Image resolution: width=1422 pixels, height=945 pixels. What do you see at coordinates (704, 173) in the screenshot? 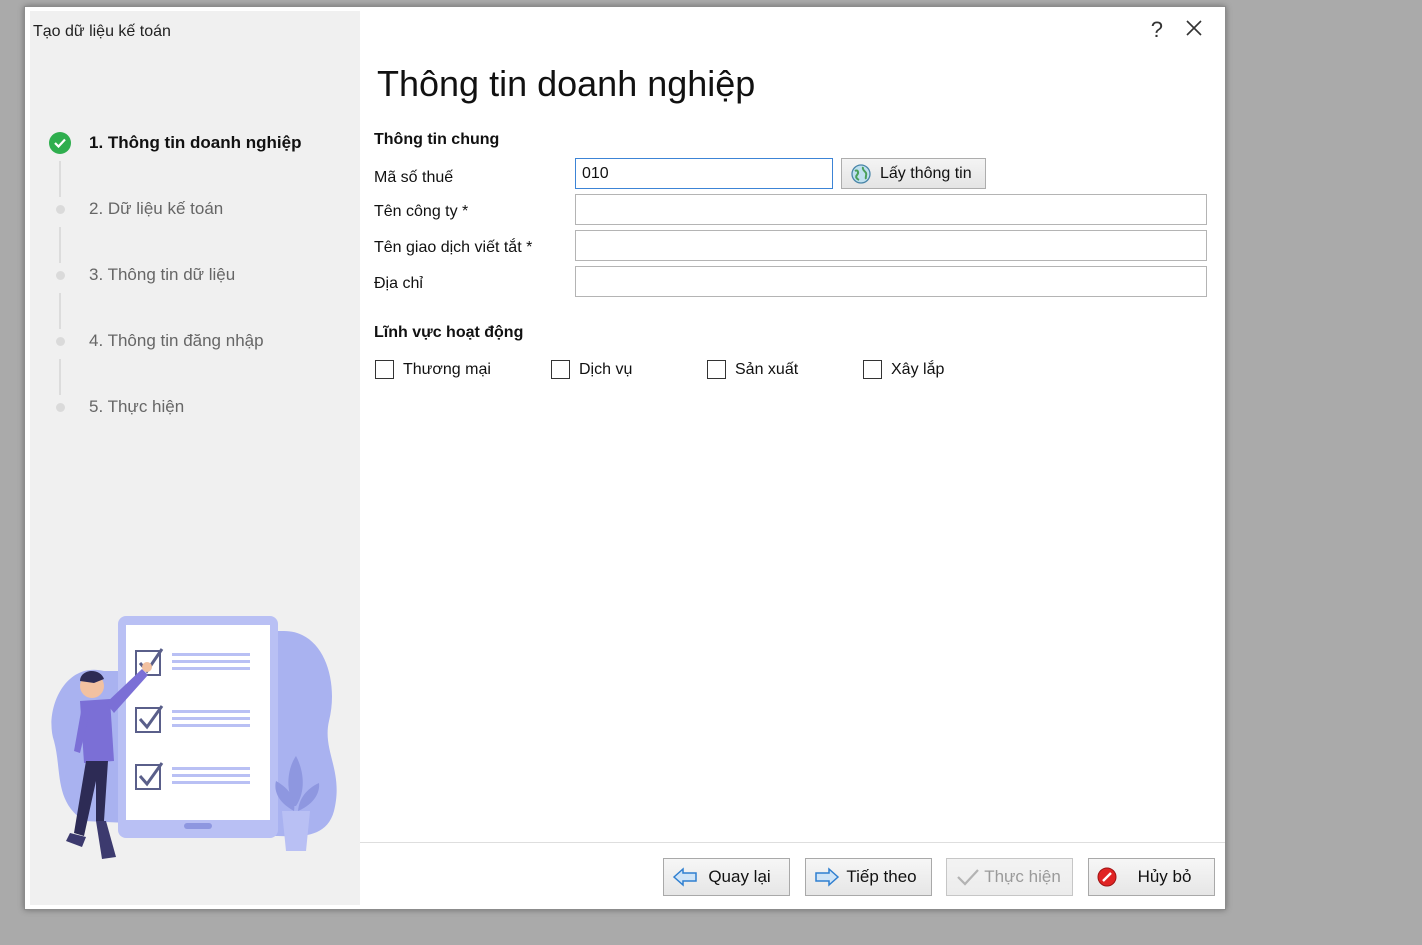
I see `tax-code-input` at bounding box center [704, 173].